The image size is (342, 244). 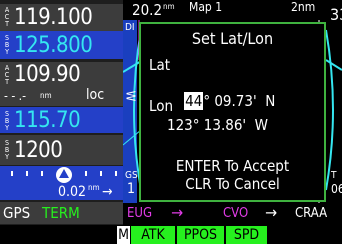 I want to click on compass-label-w: W, so click(x=130, y=96).